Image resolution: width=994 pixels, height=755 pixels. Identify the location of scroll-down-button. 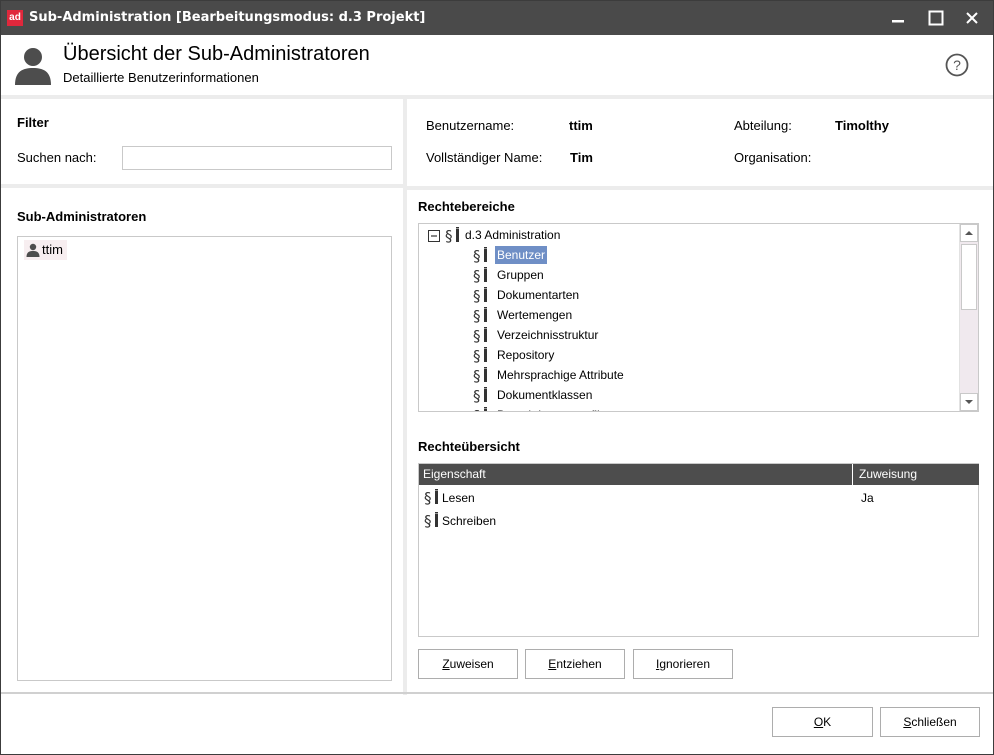
(969, 402).